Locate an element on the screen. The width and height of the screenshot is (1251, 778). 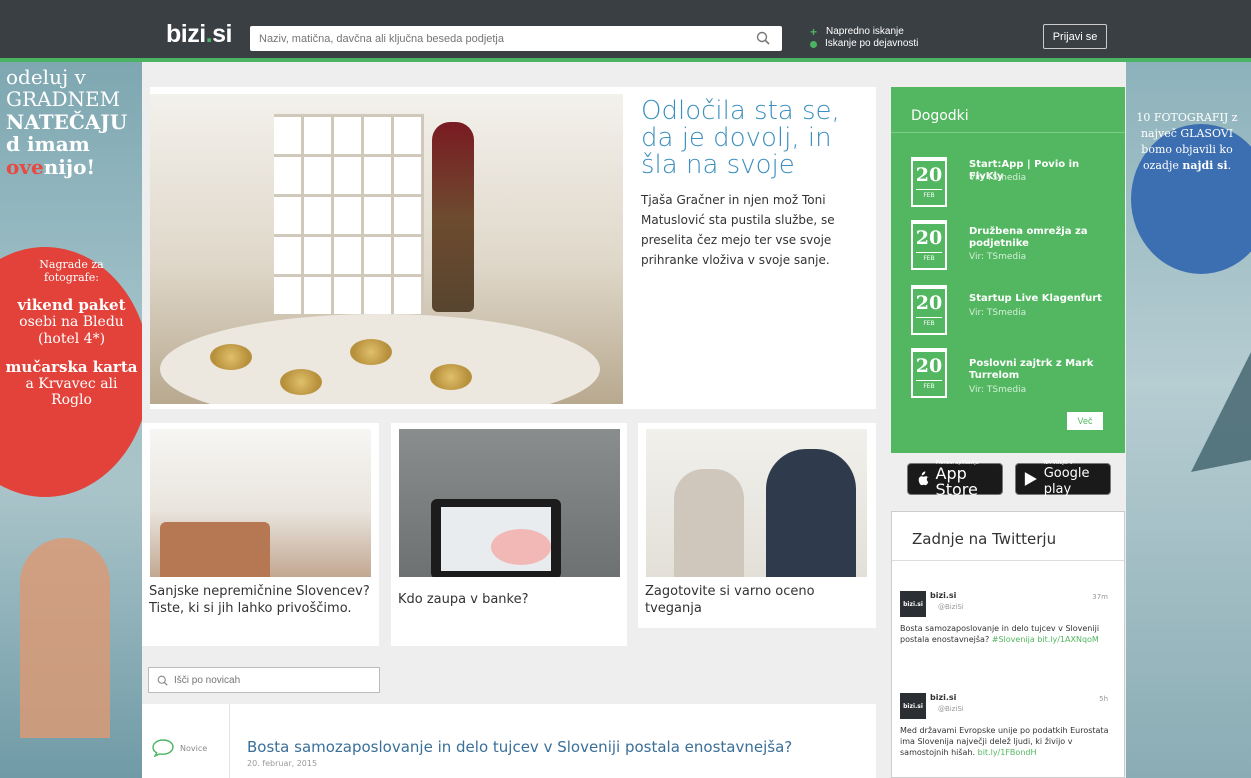
ad-right-line: ozadje najdi si. is located at coordinates (1187, 166).